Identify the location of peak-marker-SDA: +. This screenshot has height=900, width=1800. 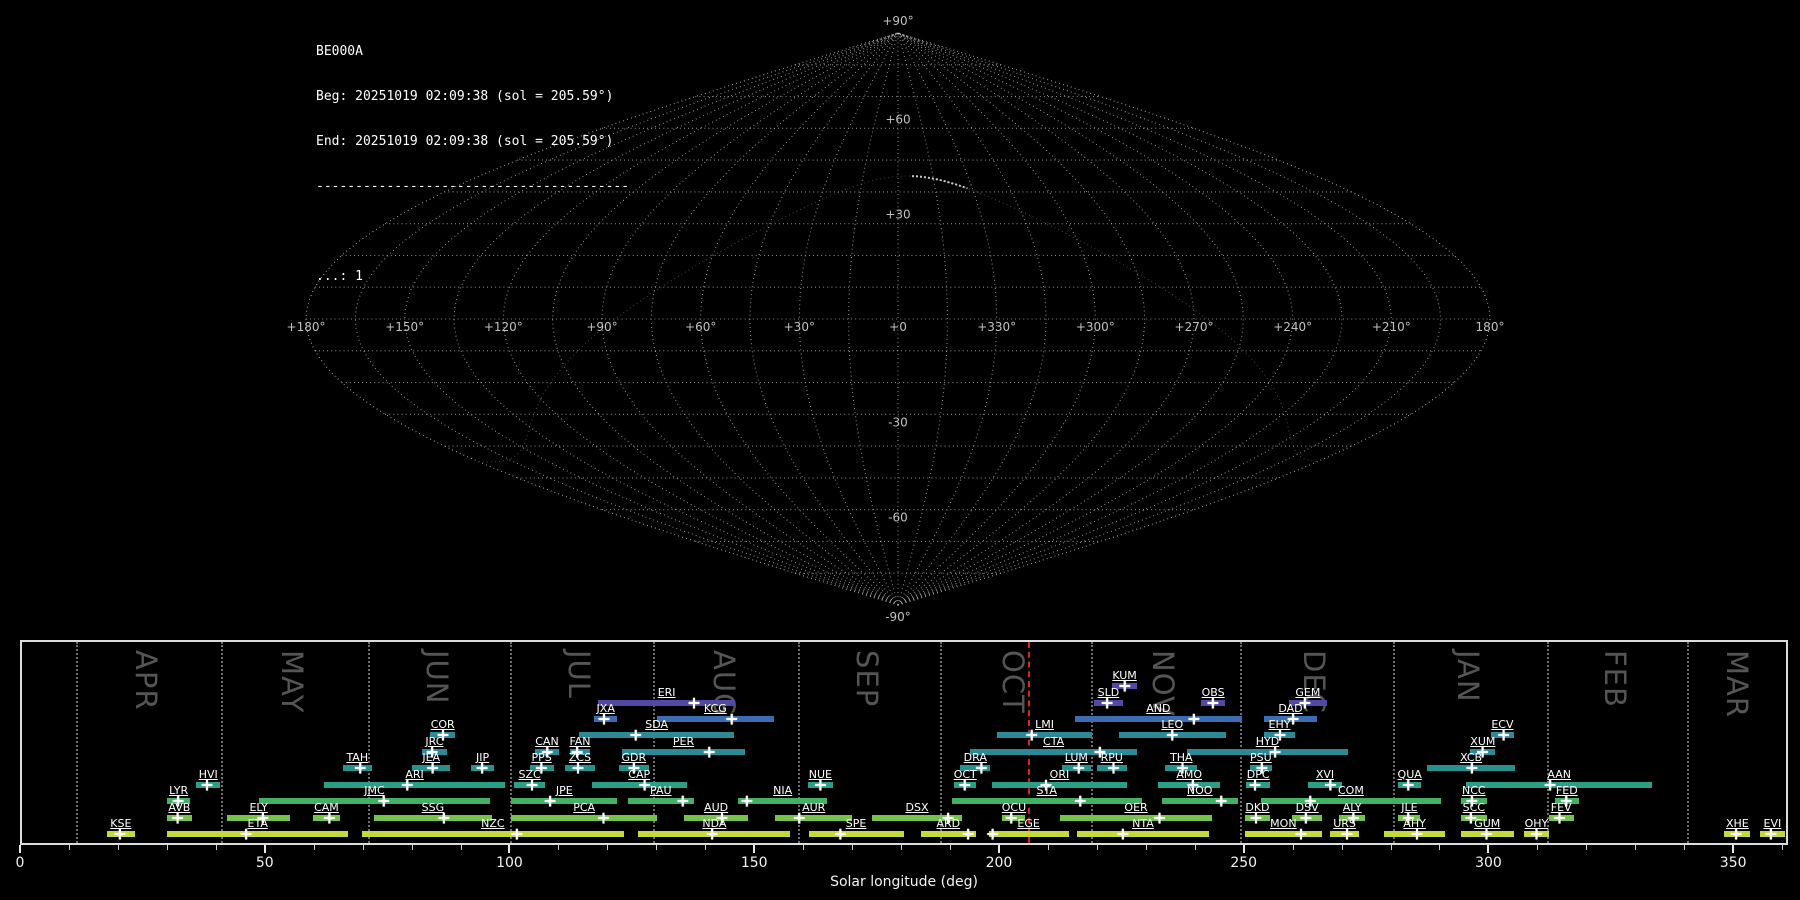
(635, 735).